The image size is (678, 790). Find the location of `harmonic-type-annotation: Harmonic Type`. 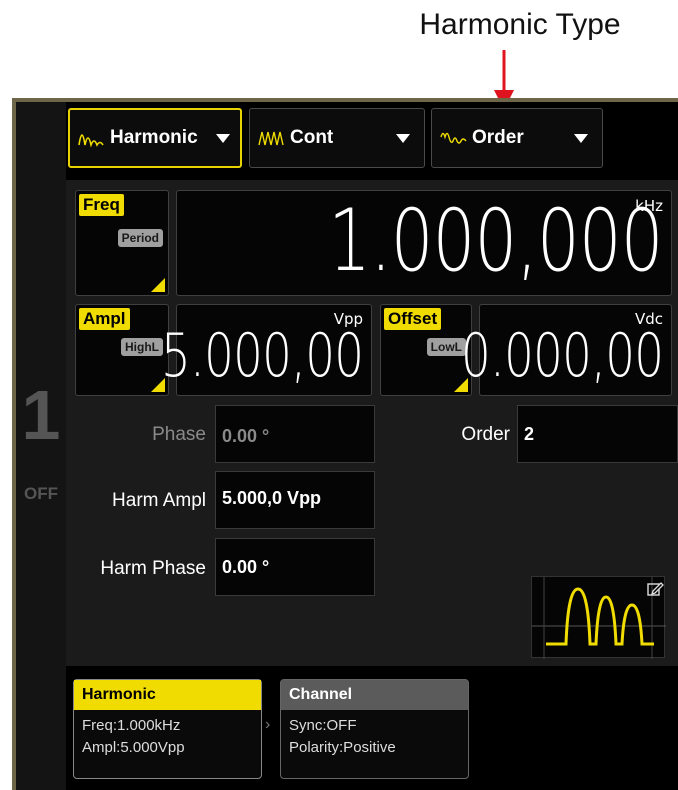

harmonic-type-annotation: Harmonic Type is located at coordinates (520, 24).